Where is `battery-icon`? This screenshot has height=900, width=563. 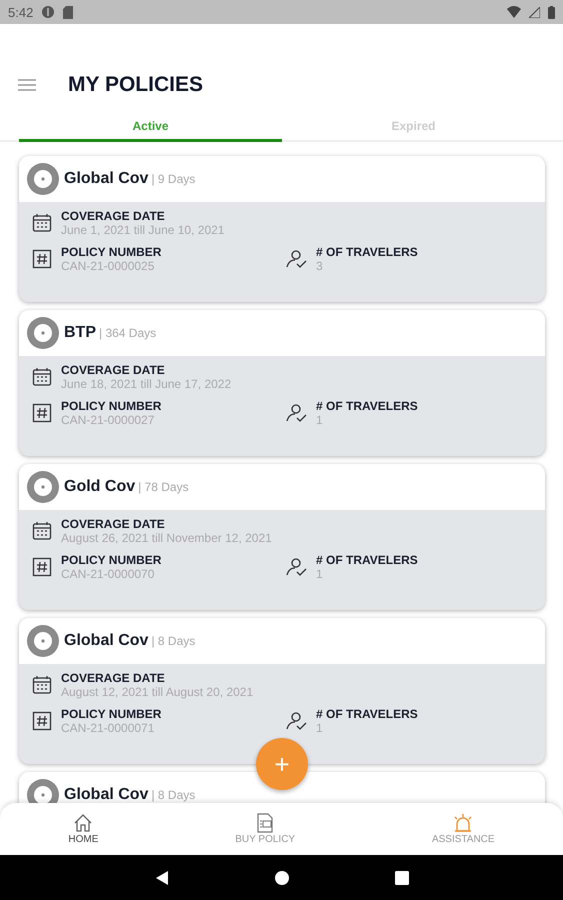 battery-icon is located at coordinates (551, 12).